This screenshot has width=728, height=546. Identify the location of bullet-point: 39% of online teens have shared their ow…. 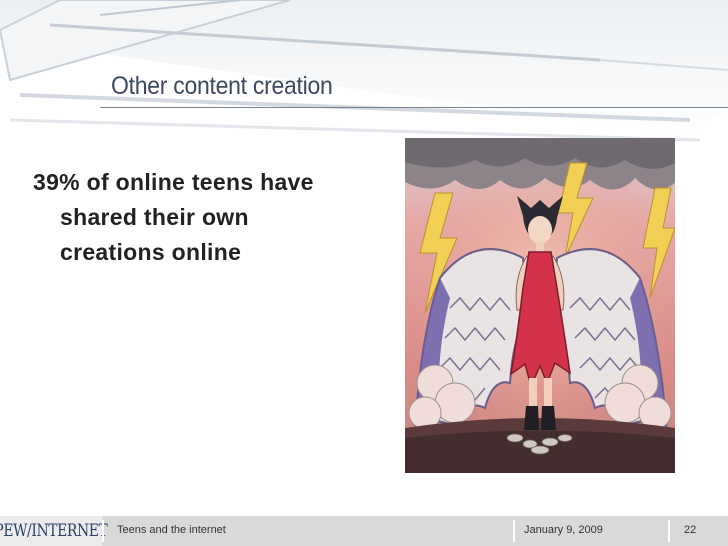
(173, 217).